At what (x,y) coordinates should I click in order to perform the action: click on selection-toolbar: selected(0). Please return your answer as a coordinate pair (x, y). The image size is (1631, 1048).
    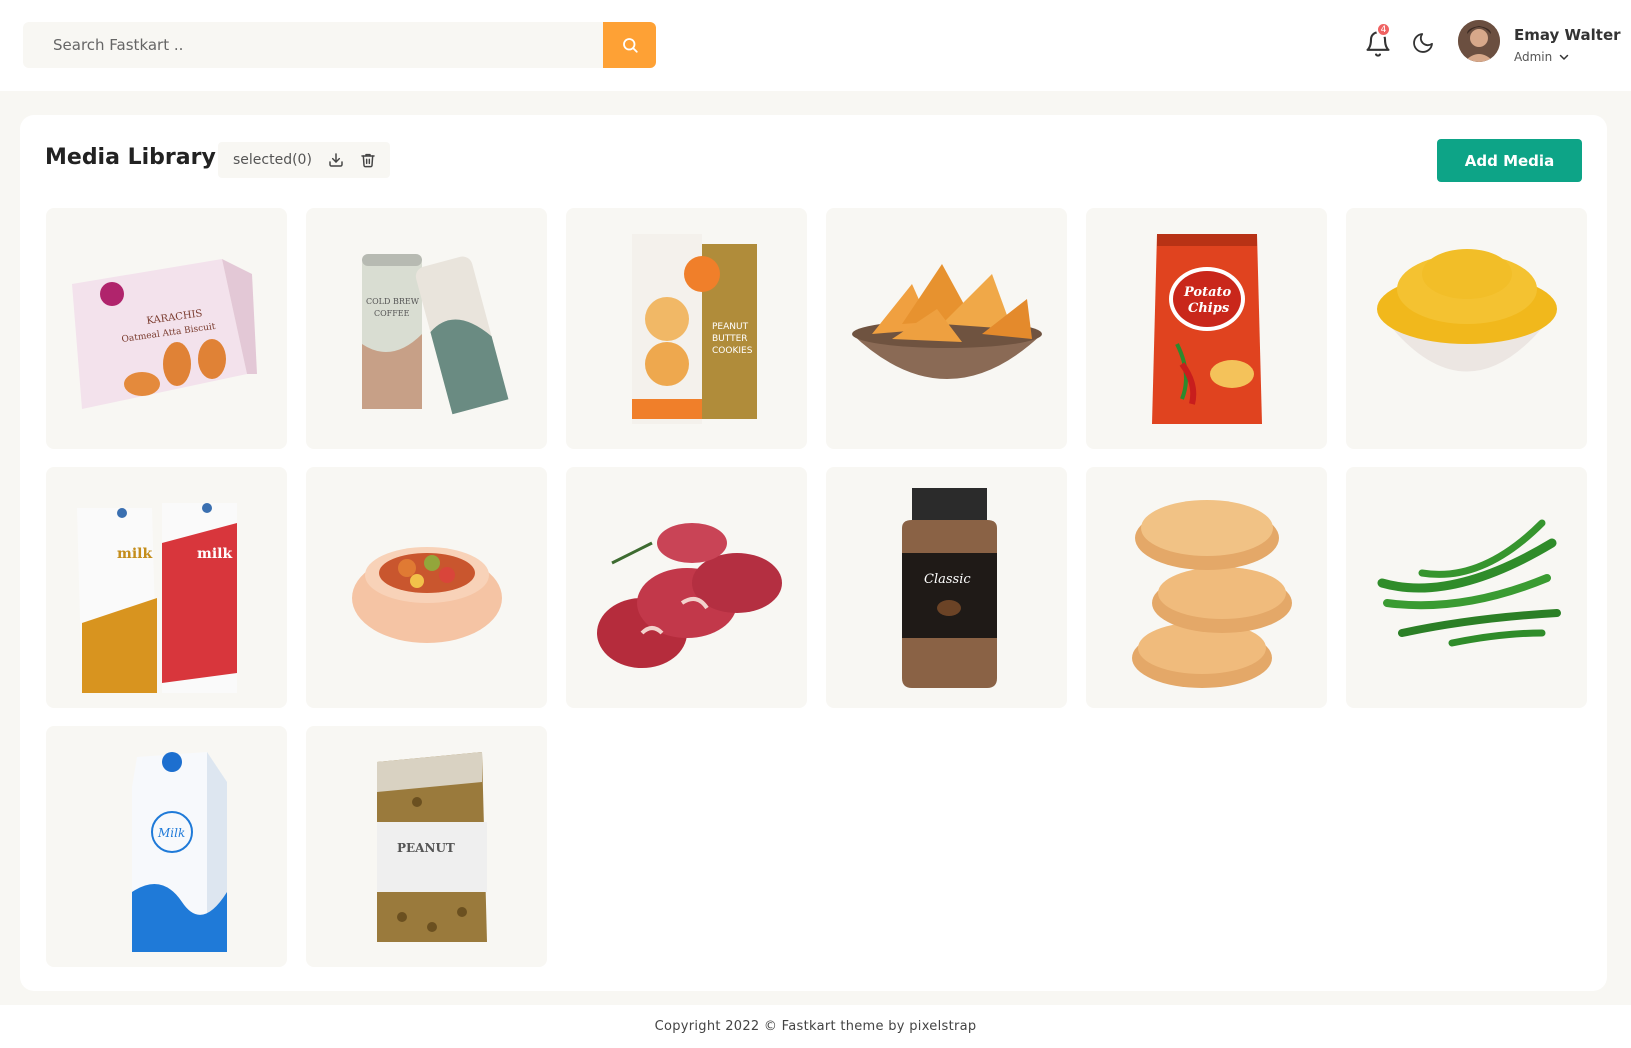
    Looking at the image, I should click on (304, 160).